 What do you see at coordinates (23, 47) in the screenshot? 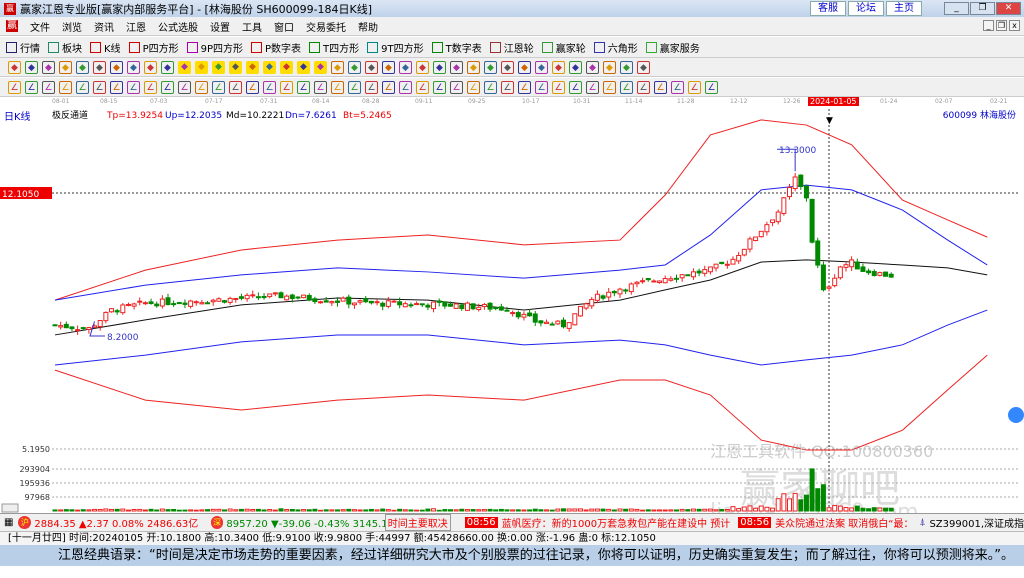
I see `toolbar-button: 行情` at bounding box center [23, 47].